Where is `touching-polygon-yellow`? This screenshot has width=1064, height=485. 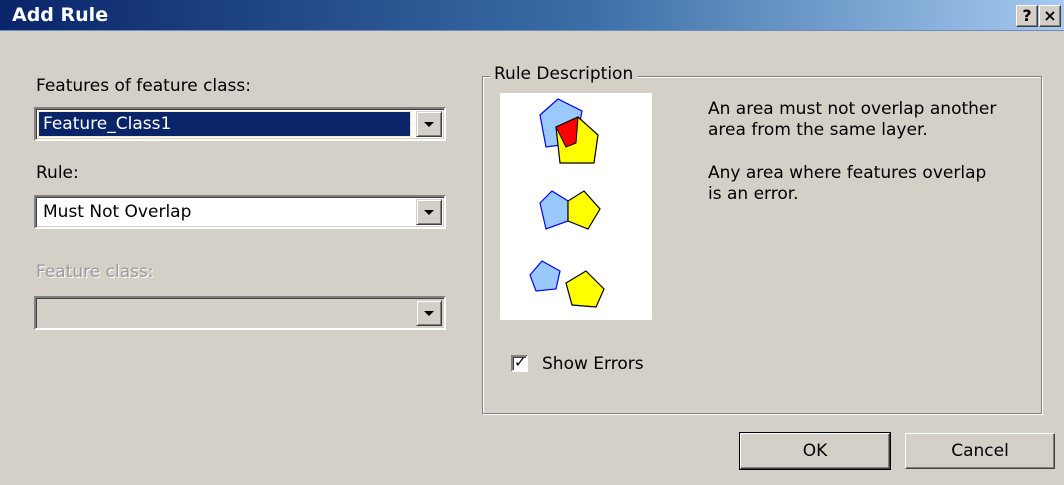 touching-polygon-yellow is located at coordinates (584, 210).